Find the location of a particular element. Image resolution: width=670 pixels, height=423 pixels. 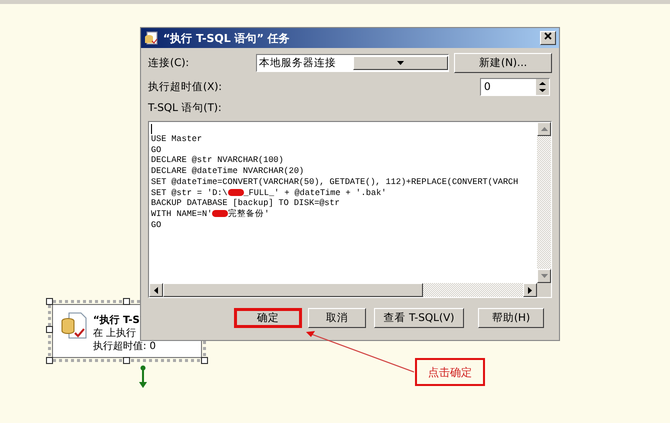

code-line: DECLARE @str NVARCHAR(100) is located at coordinates (218, 160).